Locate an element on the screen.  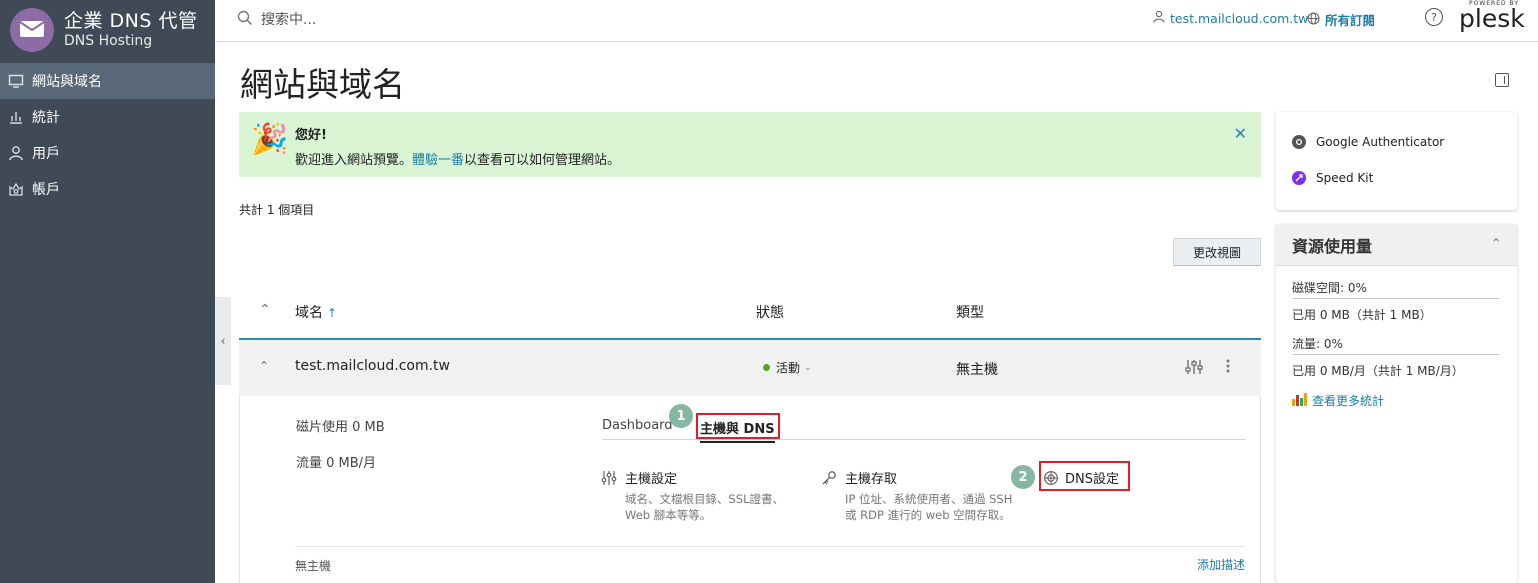
extensions-panel: Google Authenticator Speed Kit is located at coordinates (1396, 161).